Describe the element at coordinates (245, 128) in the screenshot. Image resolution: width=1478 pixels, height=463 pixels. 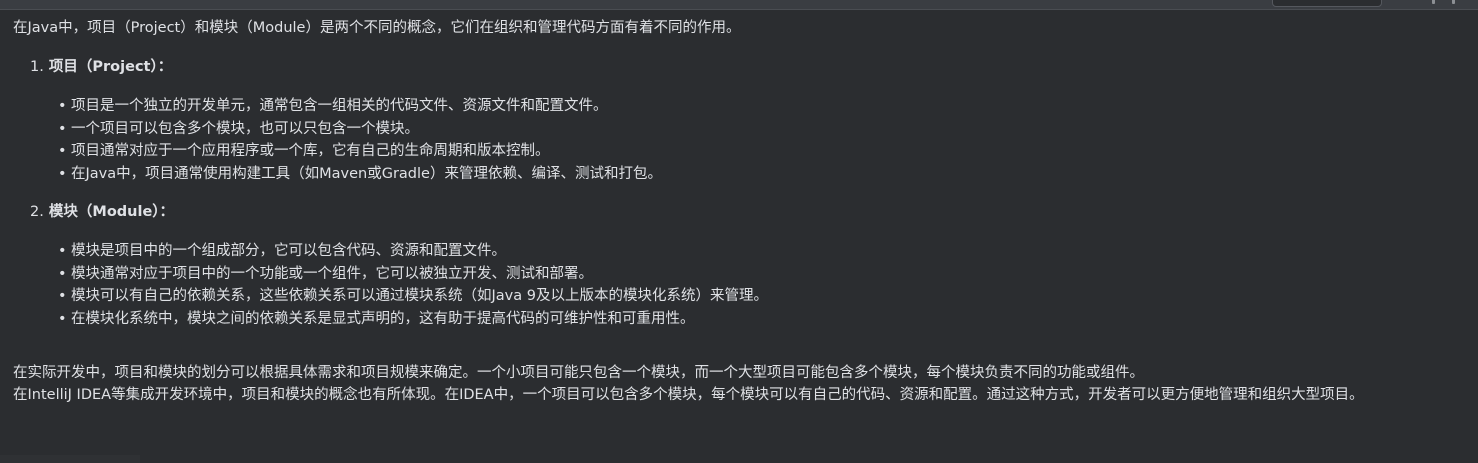
I see `list-item-text: 一个项目可以包含多个模块，也可以只包含一个模块。` at that location.